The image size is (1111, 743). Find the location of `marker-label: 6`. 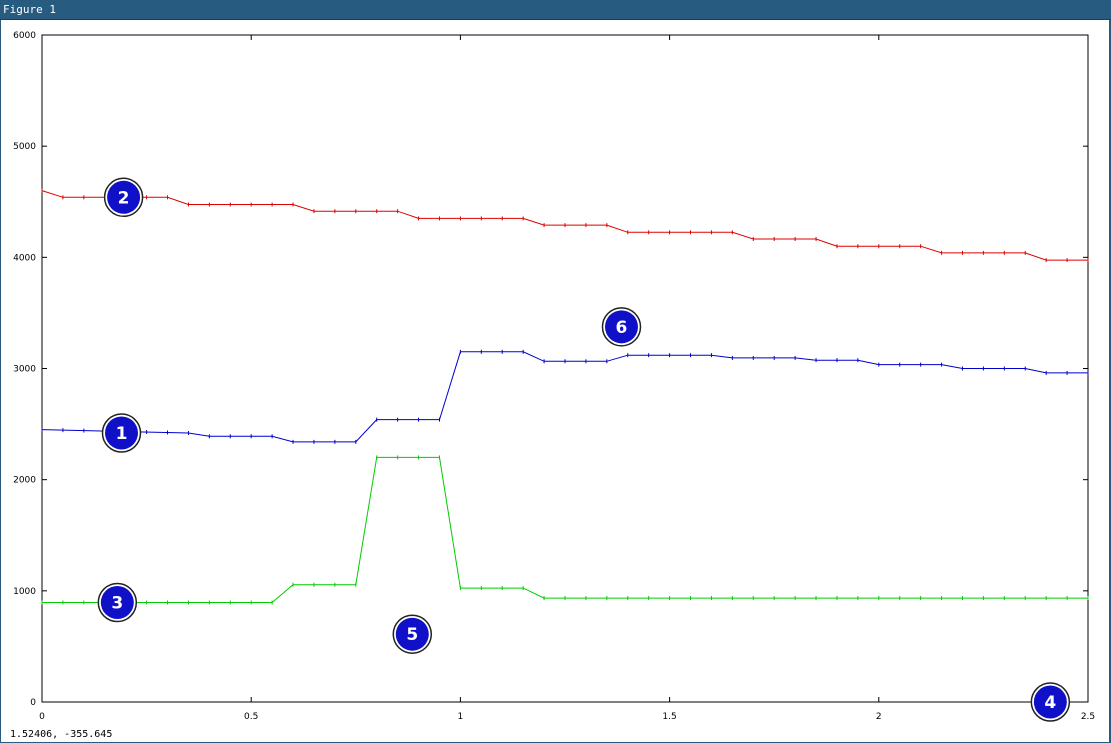

marker-label: 6 is located at coordinates (622, 328).